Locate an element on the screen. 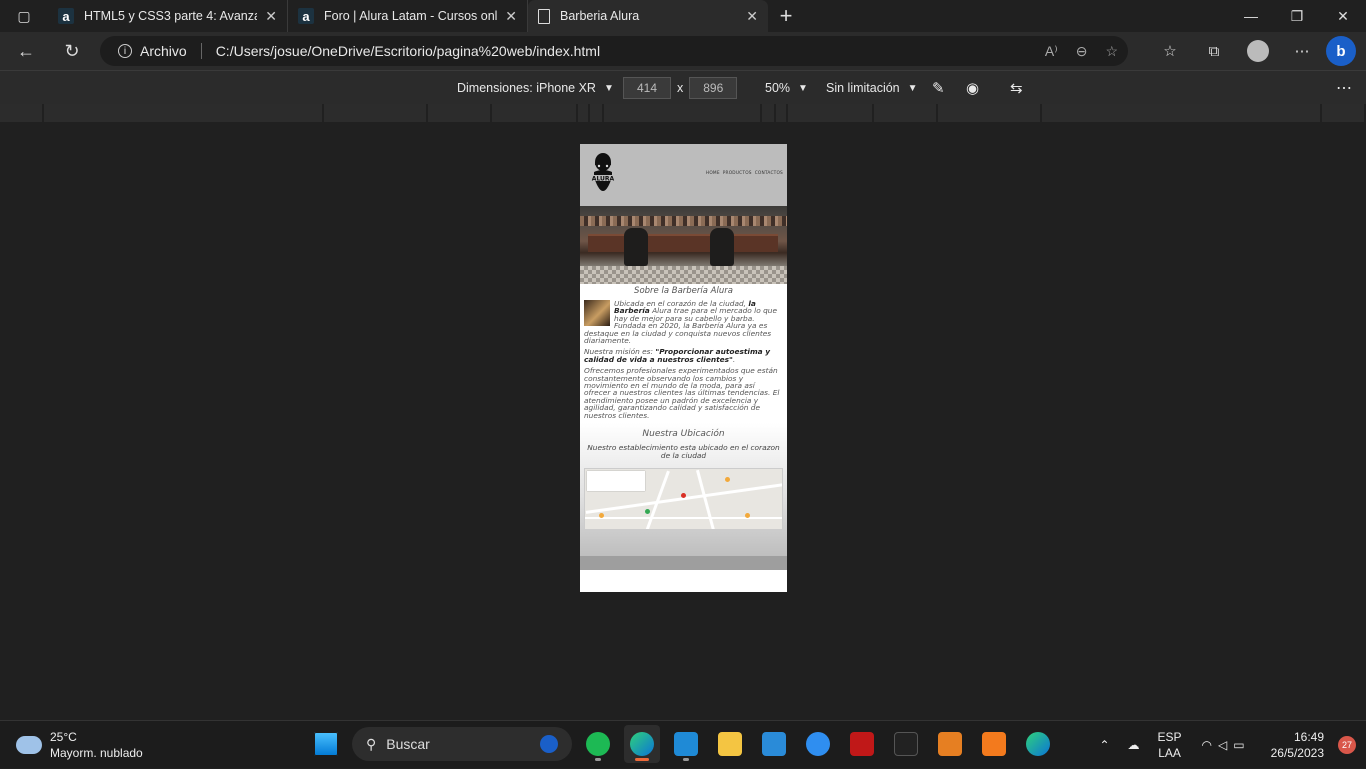 This screenshot has width=1366, height=769. chevron-up-icon: ⌃ is located at coordinates (1104, 745).